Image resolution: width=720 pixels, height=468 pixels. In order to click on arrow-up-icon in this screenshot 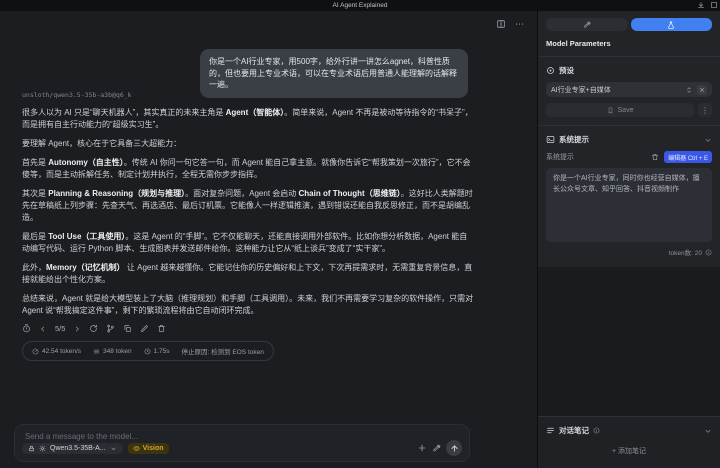, I will do `click(454, 448)`.